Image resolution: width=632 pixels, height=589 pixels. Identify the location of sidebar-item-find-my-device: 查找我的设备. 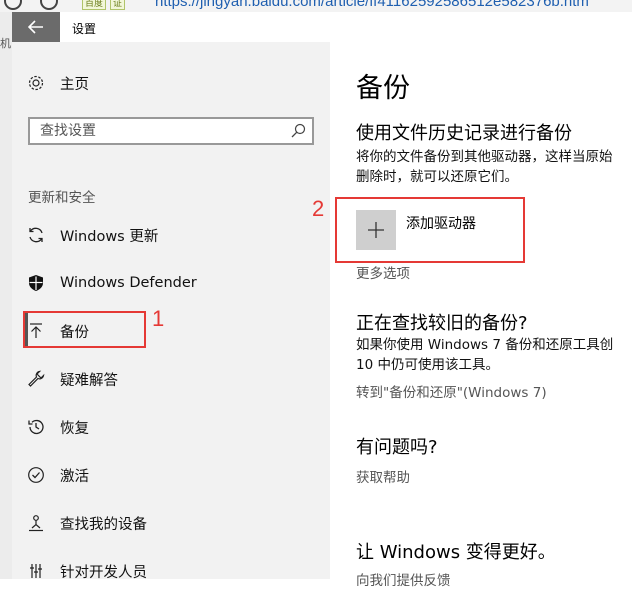
(86, 523).